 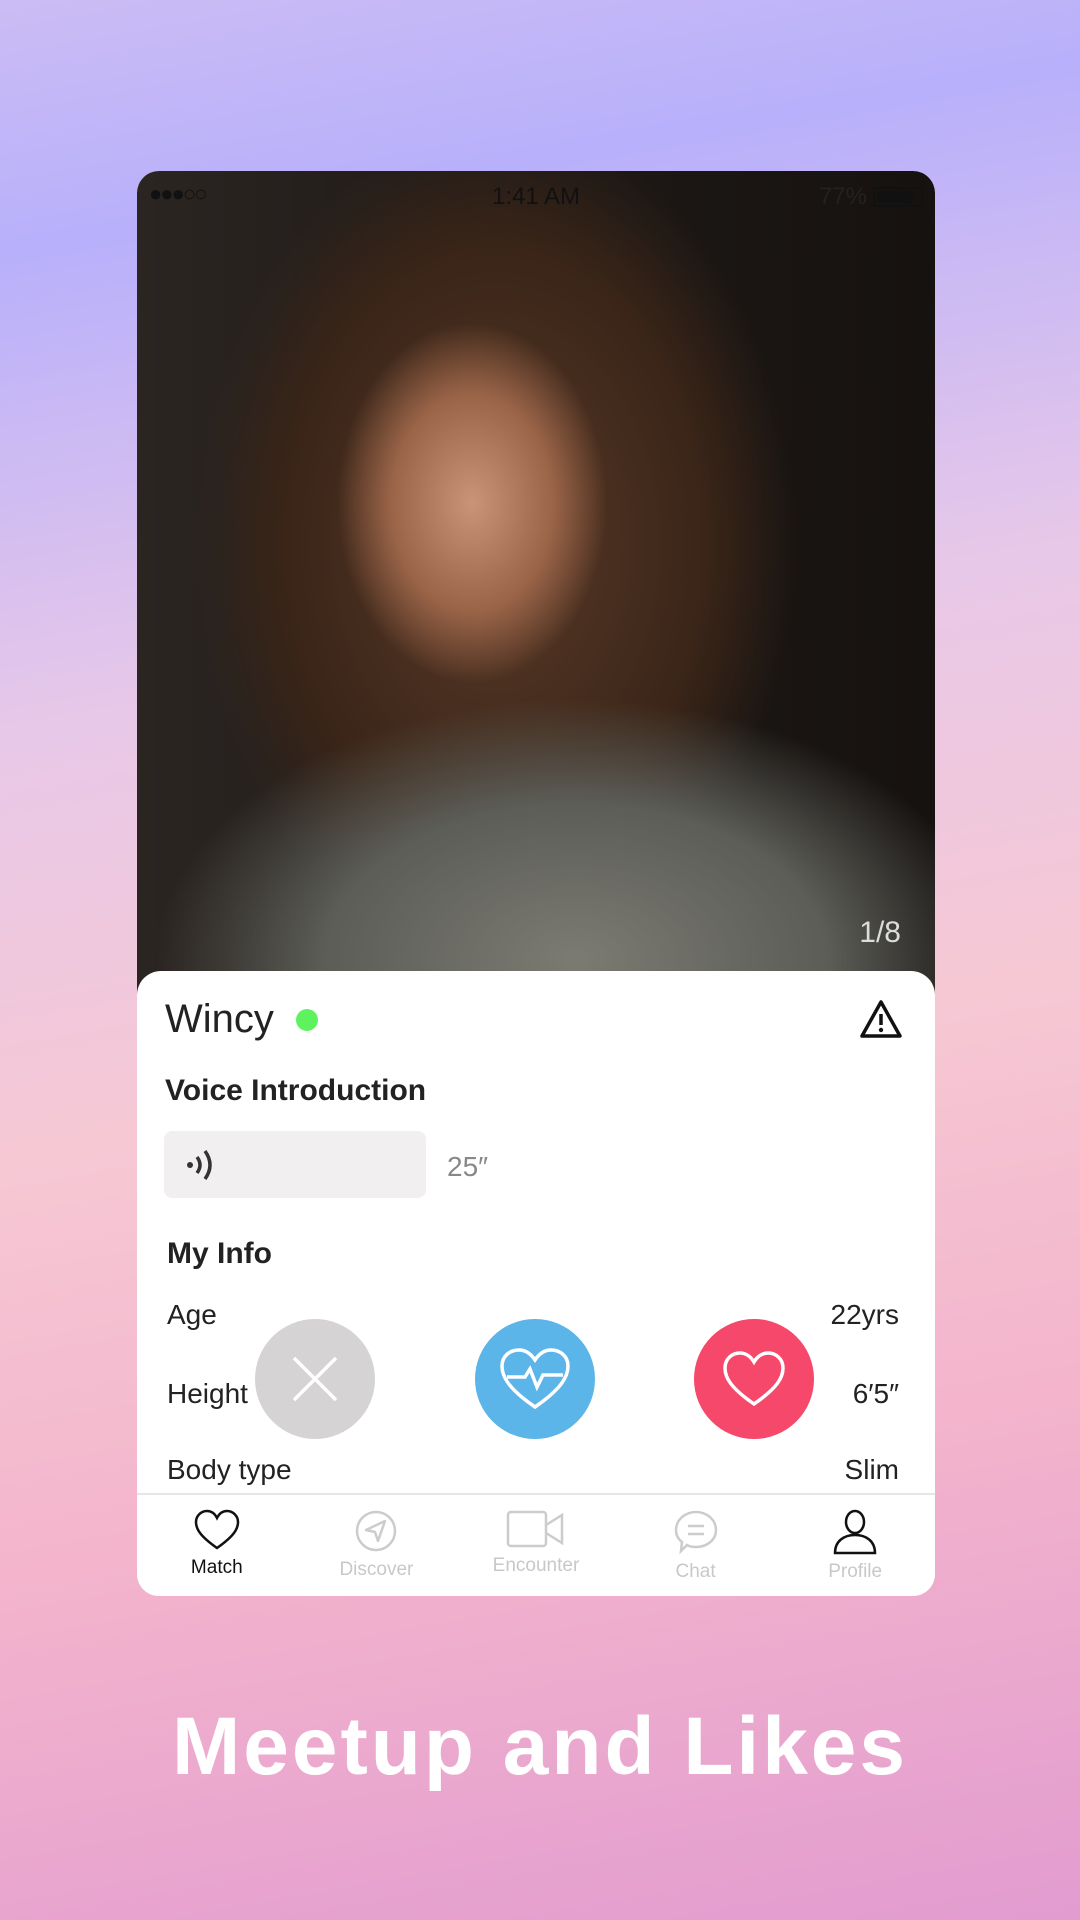 I want to click on dislike-button, so click(x=315, y=1379).